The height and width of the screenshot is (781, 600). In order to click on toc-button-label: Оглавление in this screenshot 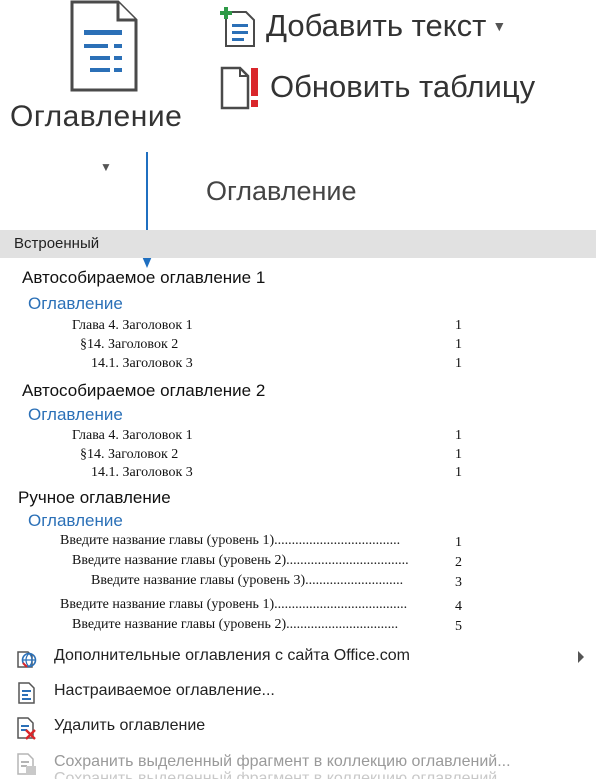, I will do `click(96, 117)`.